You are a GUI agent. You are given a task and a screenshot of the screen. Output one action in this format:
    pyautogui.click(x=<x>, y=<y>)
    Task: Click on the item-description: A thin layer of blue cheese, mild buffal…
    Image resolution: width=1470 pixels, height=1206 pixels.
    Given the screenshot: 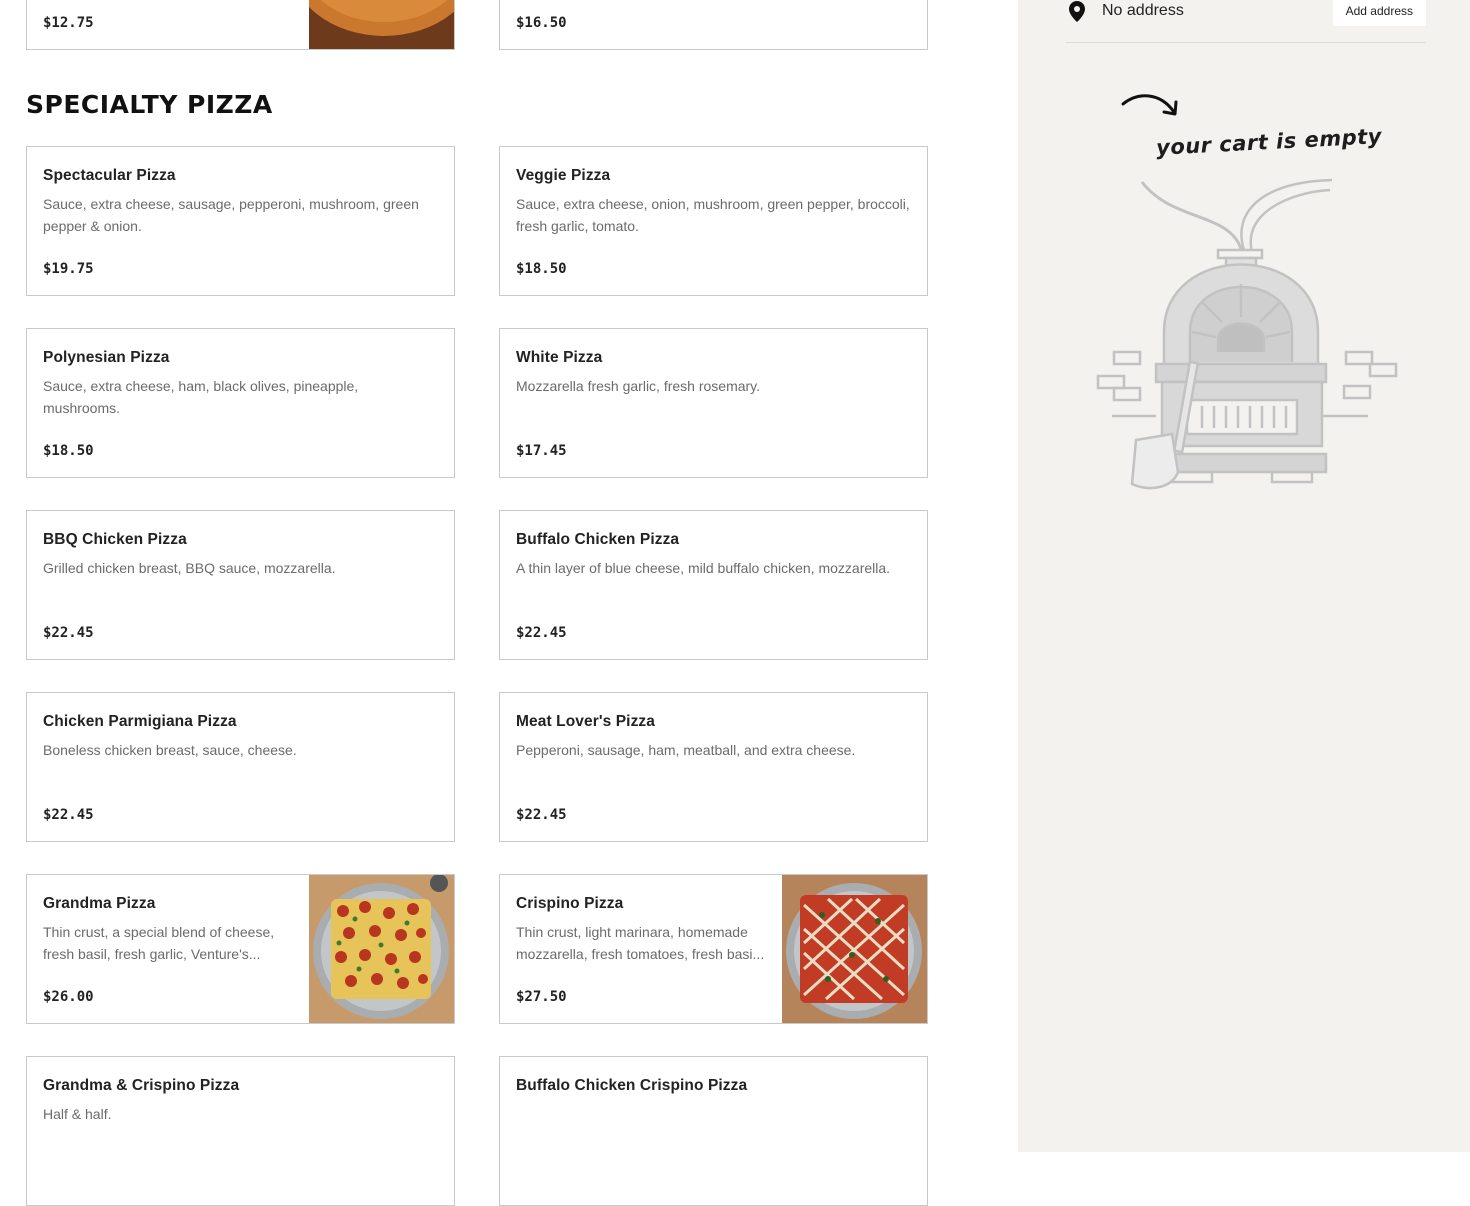 What is the action you would take?
    pyautogui.click(x=703, y=568)
    